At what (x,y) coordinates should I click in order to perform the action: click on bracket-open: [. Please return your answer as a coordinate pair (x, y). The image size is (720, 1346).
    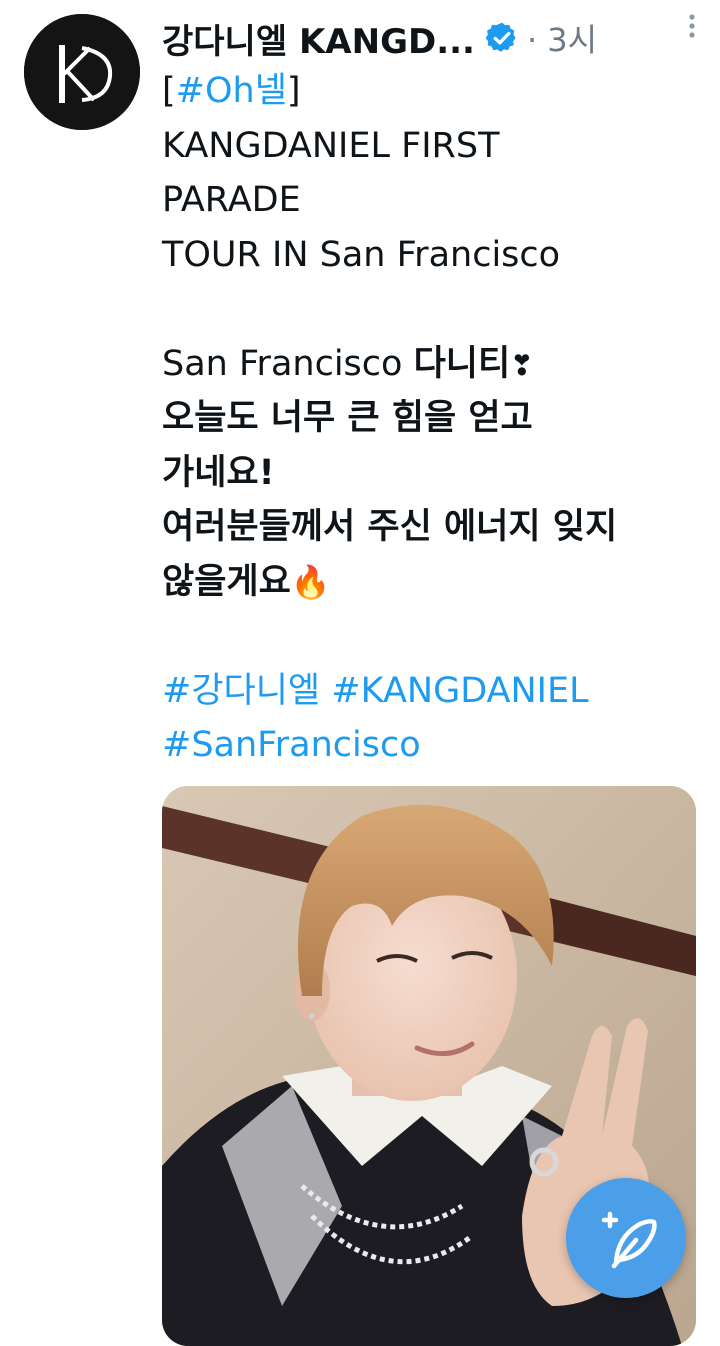
    Looking at the image, I should click on (169, 91).